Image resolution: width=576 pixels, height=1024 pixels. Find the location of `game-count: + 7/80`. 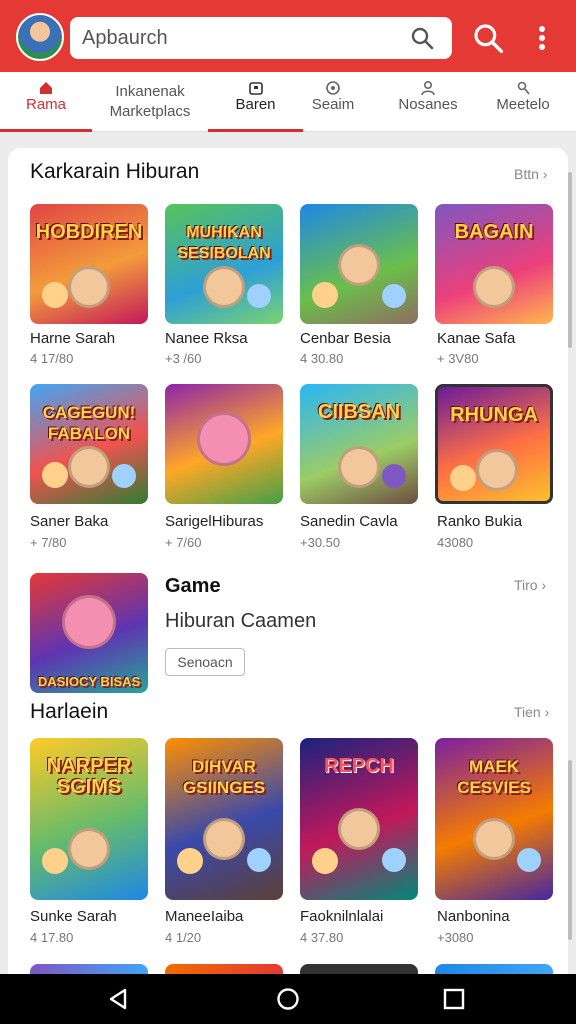

game-count: + 7/80 is located at coordinates (48, 542).